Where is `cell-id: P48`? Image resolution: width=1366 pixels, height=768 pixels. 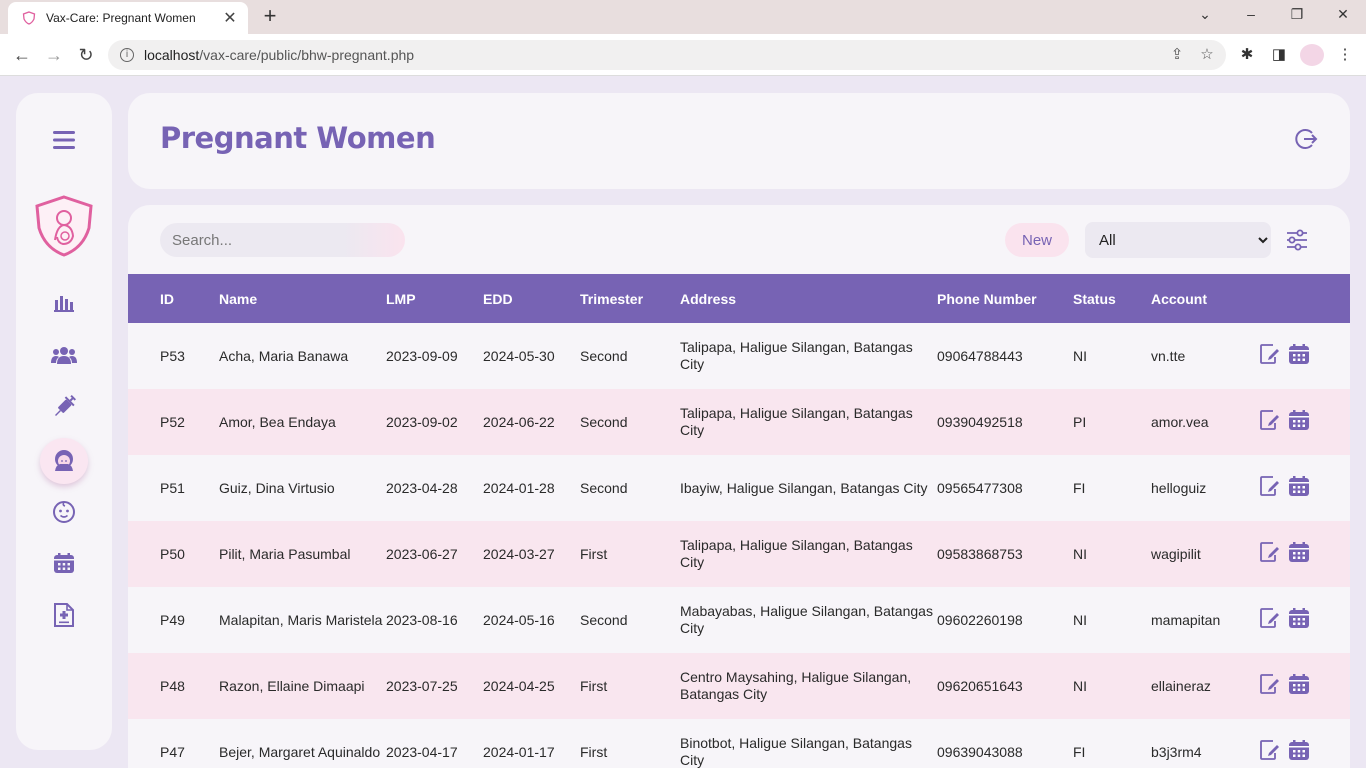
cell-id: P48 is located at coordinates (172, 685).